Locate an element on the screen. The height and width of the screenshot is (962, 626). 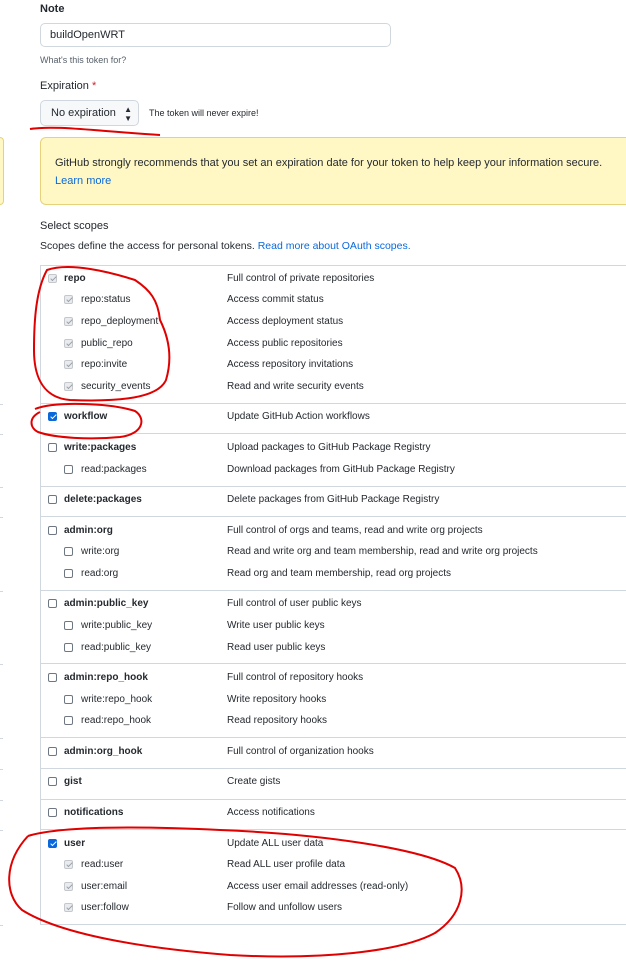
expiration-selected: No expiration is located at coordinates (83, 113).